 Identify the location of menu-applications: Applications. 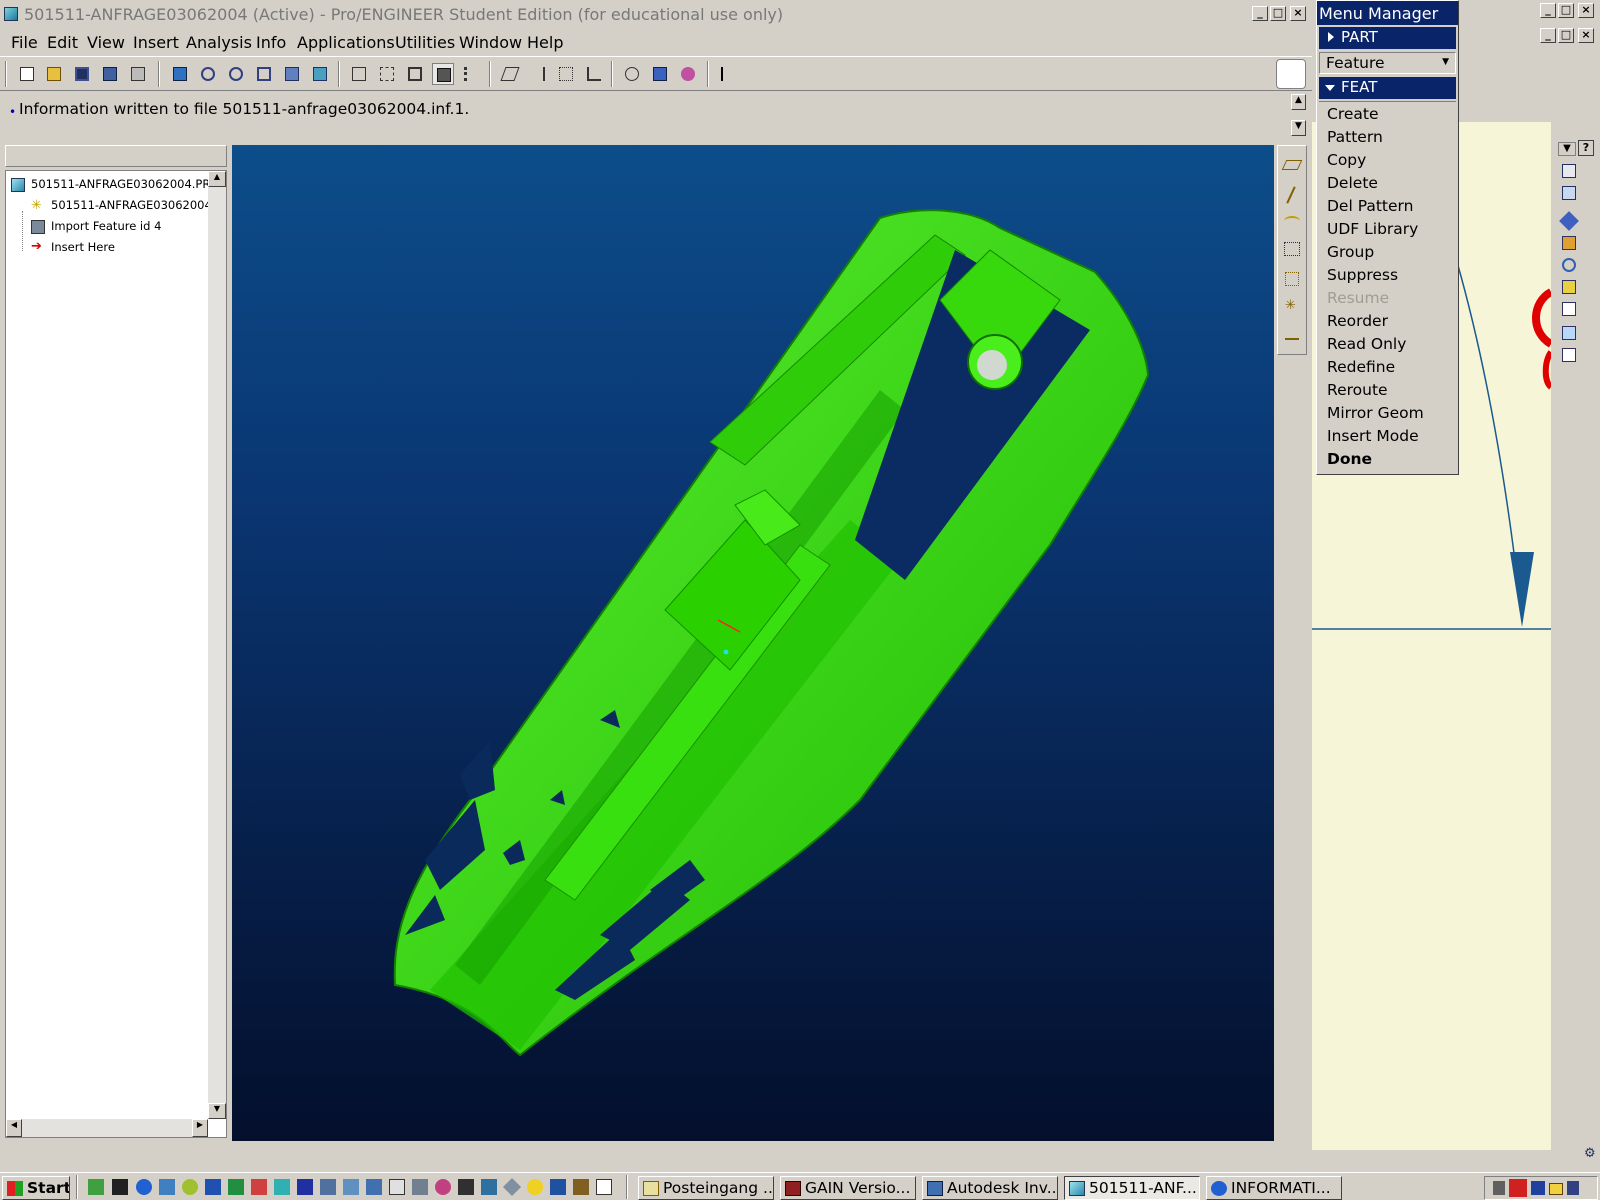
(346, 42).